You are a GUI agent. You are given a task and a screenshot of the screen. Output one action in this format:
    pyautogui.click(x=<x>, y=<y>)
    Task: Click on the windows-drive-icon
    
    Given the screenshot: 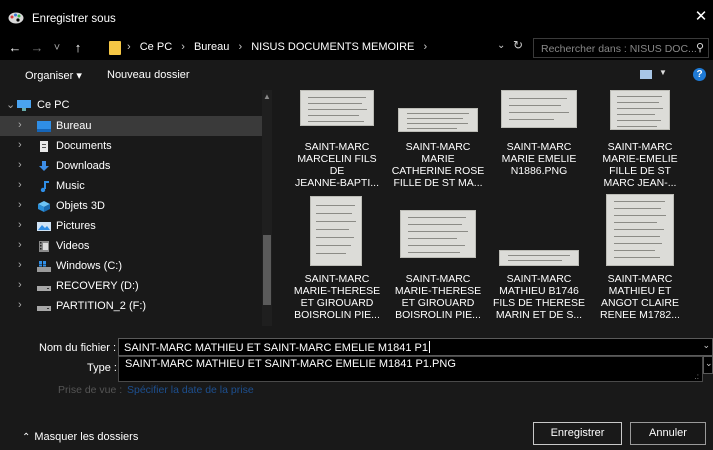 What is the action you would take?
    pyautogui.click(x=44, y=266)
    